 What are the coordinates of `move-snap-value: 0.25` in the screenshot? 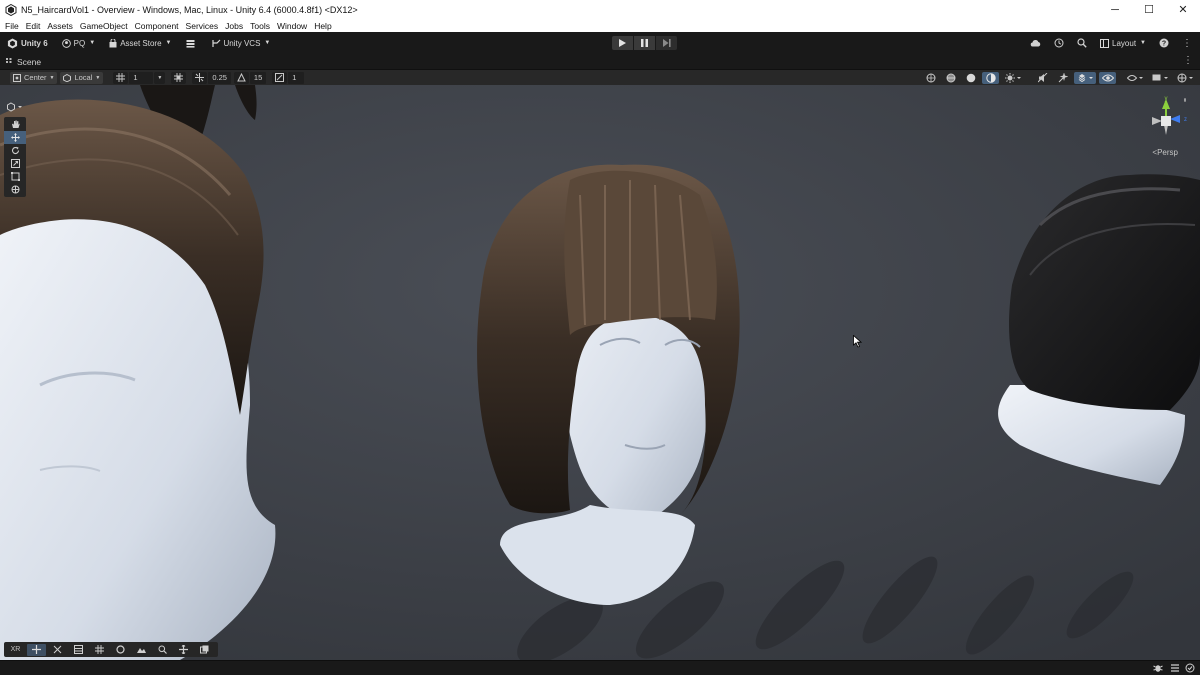 It's located at (219, 77).